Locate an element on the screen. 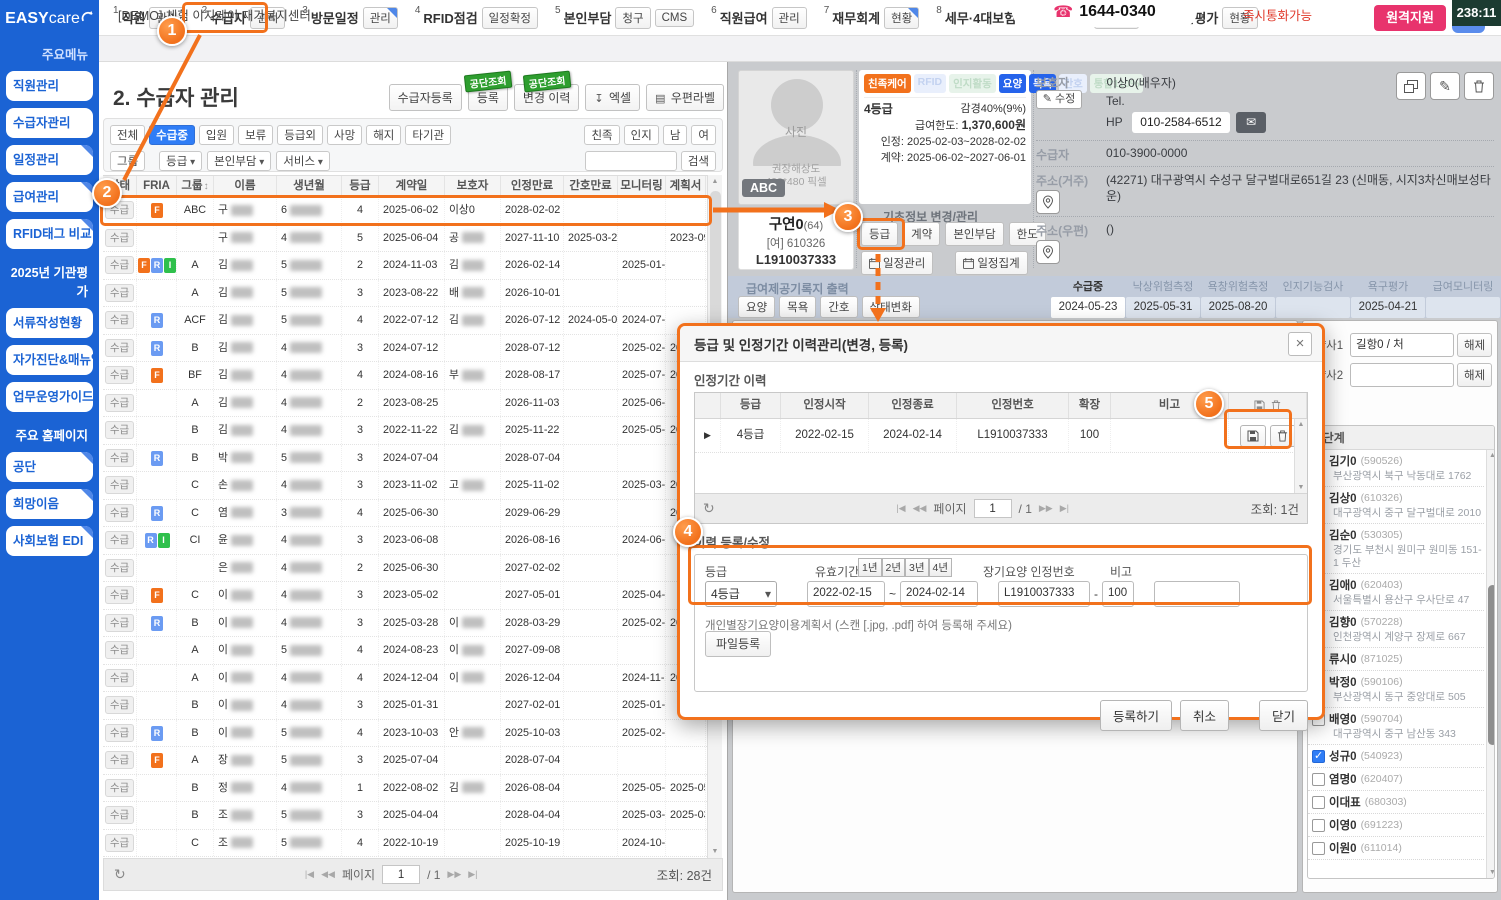 This screenshot has height=900, width=1501. side-list-item: 배영0 (590704) 대구광역시 중구 남산동 343 is located at coordinates (1396, 726).